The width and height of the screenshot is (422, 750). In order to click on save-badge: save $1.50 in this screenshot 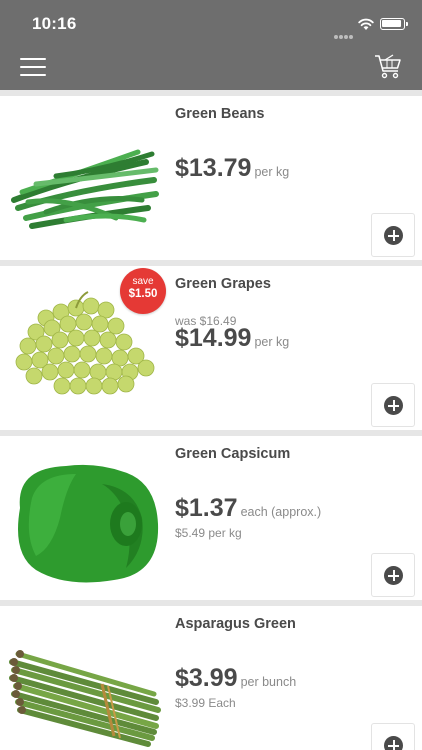, I will do `click(143, 291)`.